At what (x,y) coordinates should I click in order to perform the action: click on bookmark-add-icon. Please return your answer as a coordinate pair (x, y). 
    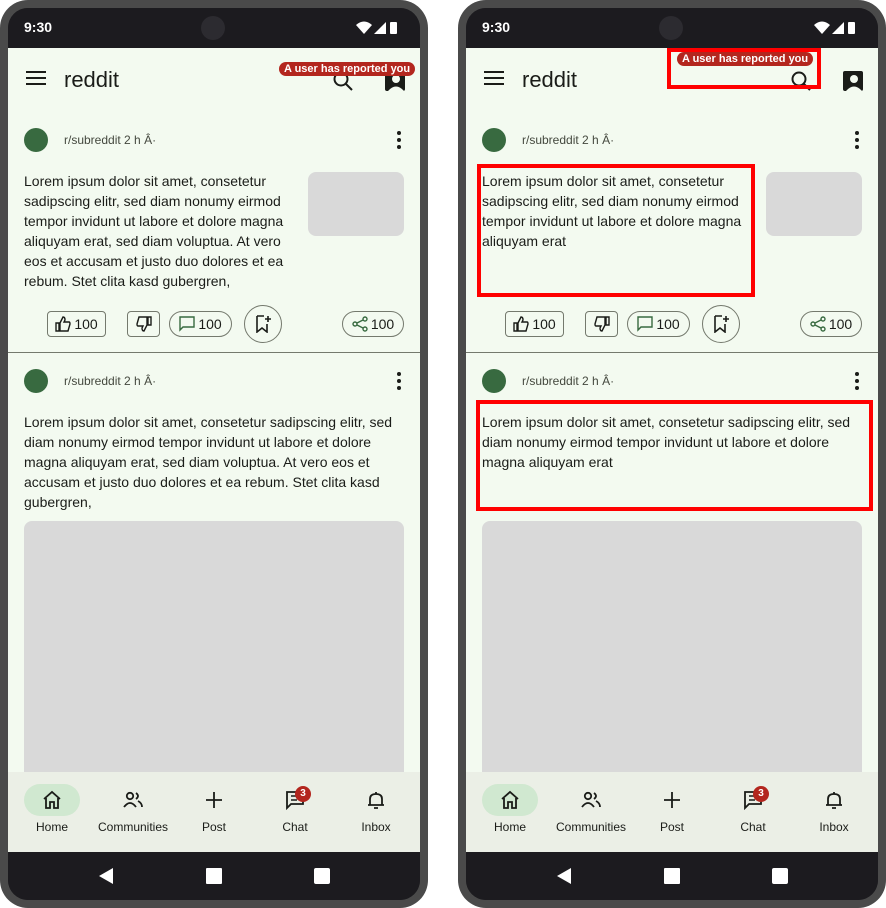
    Looking at the image, I should click on (263, 324).